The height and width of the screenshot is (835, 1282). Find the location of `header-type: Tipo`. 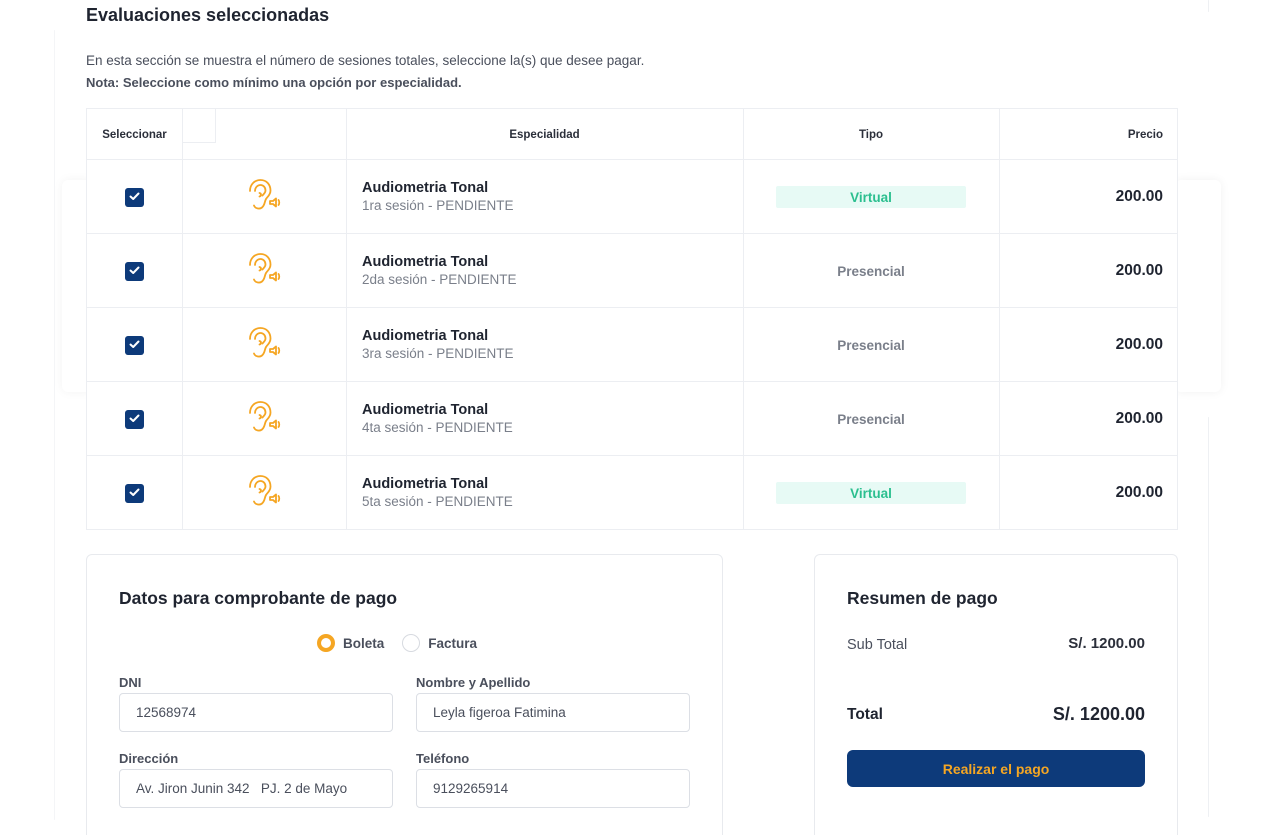

header-type: Tipo is located at coordinates (871, 134).